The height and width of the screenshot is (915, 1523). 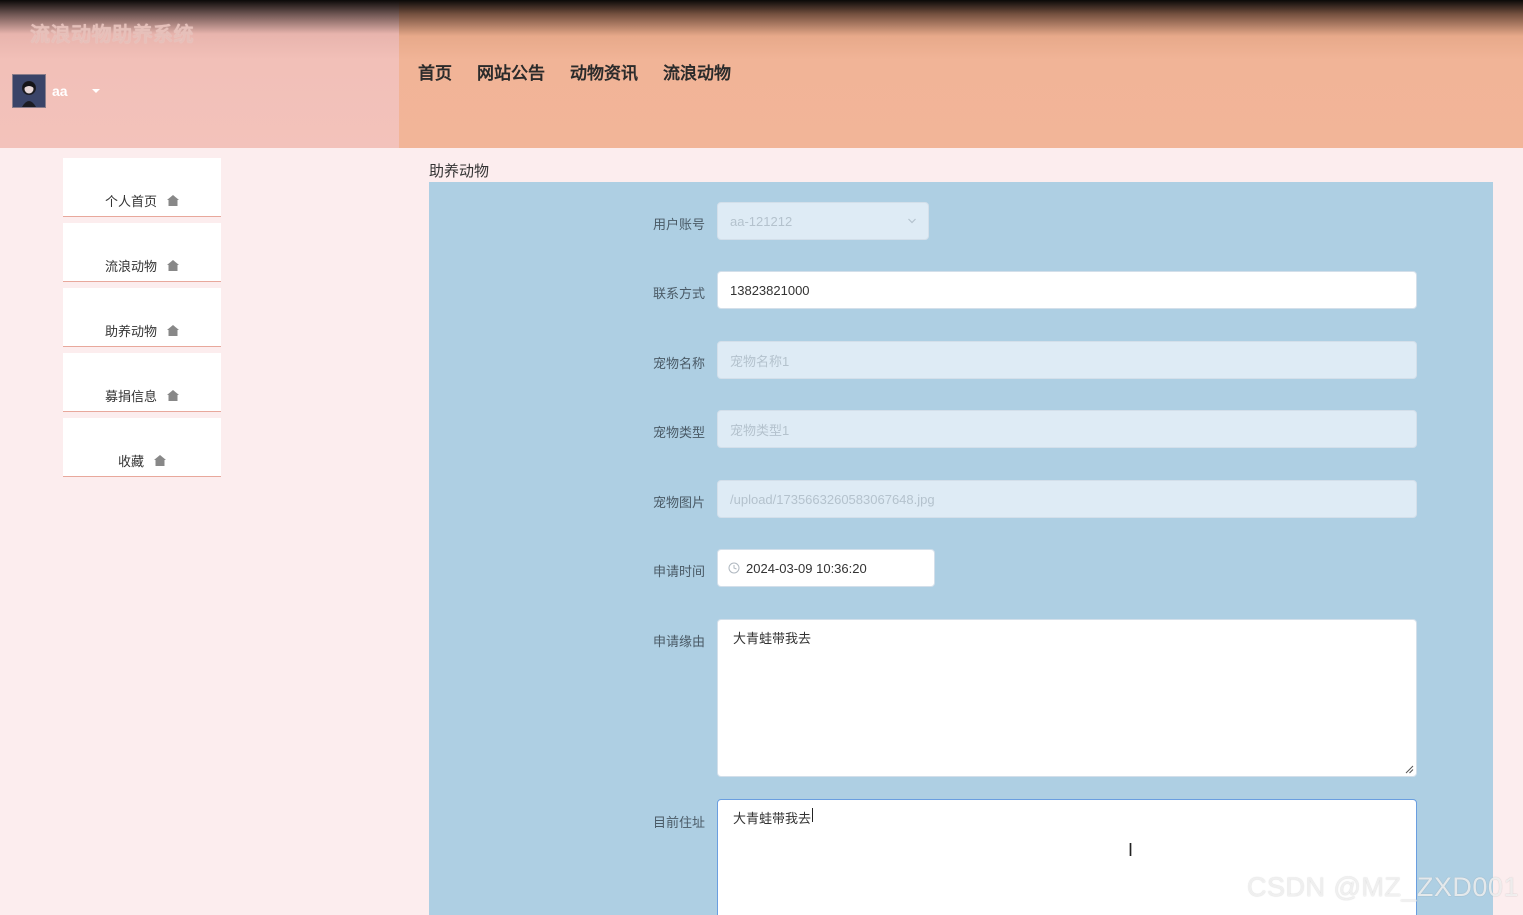 I want to click on sidebar-item-personal-home: 个人首页, so click(x=142, y=187).